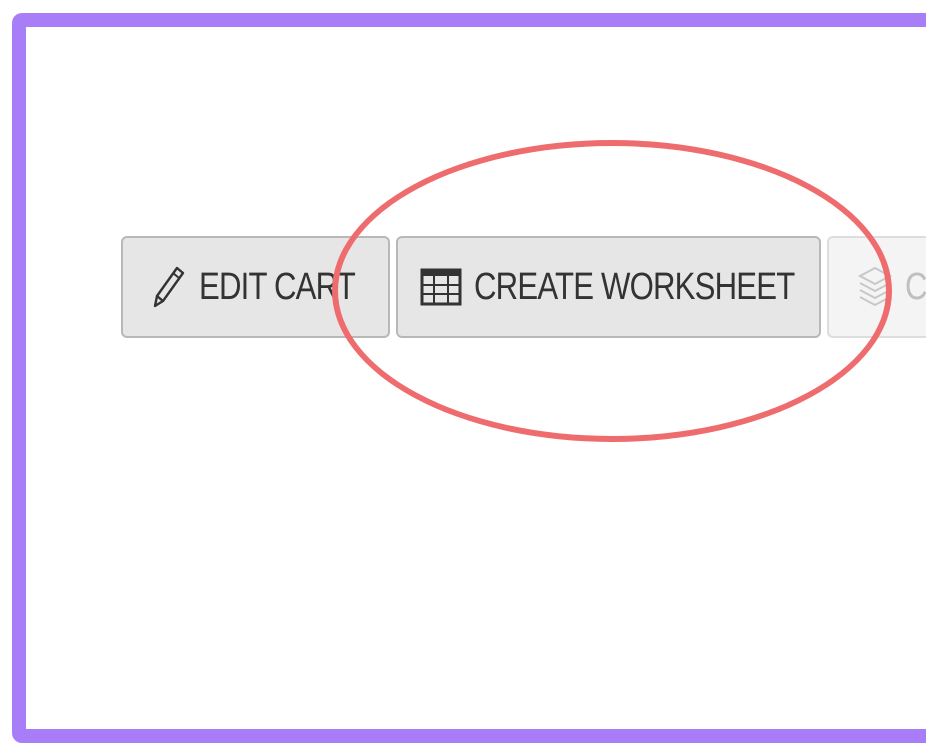 This screenshot has height=743, width=926. Describe the element at coordinates (167, 287) in the screenshot. I see `pencil-icon` at that location.